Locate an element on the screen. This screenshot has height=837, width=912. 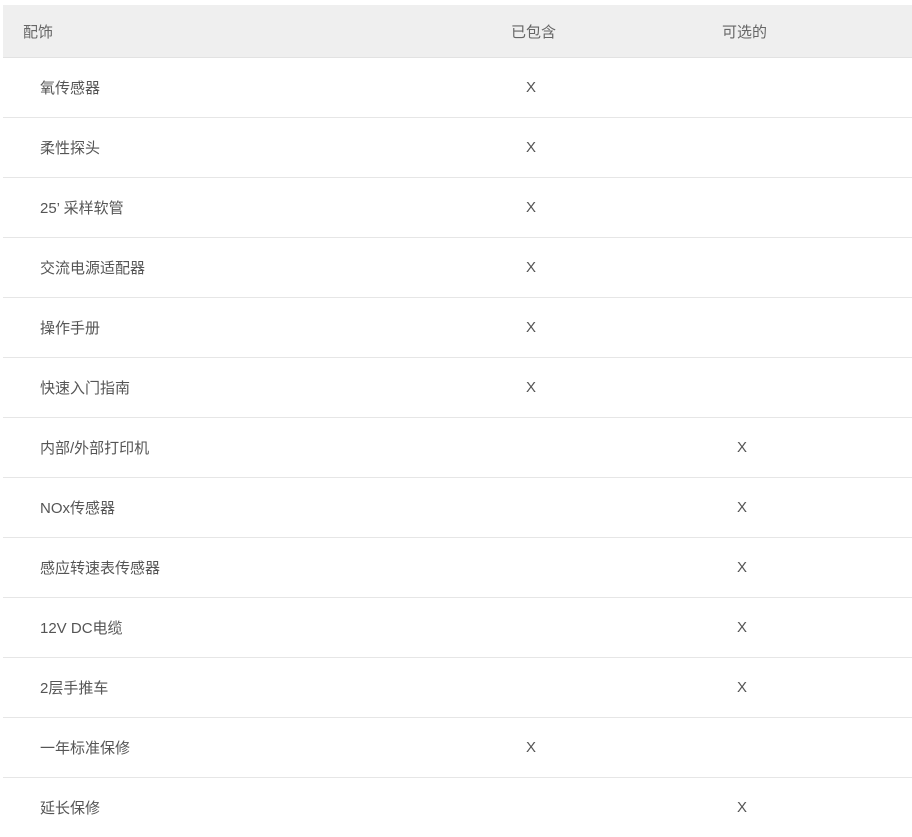
row-name: 快速入门指南 is located at coordinates (85, 388).